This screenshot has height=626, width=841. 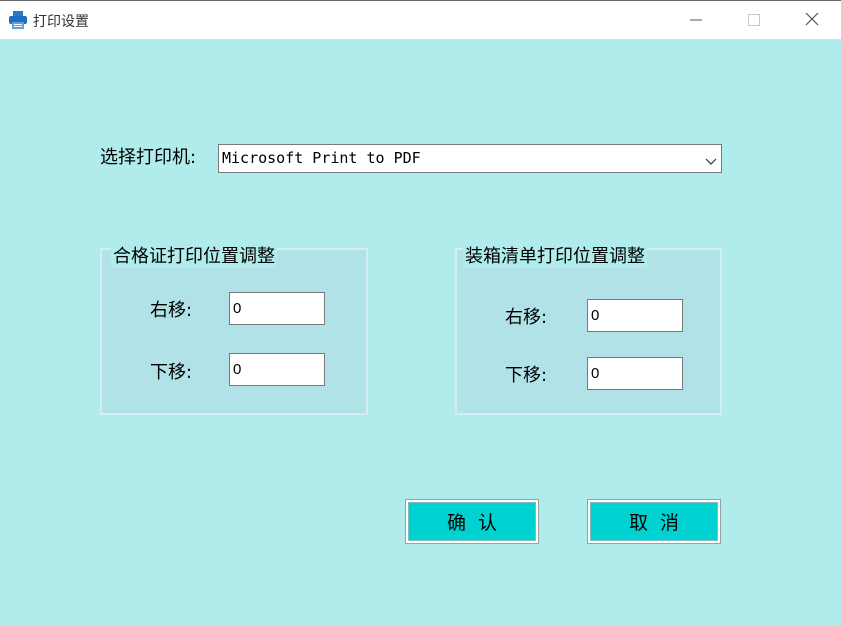 What do you see at coordinates (171, 310) in the screenshot?
I see `certificate-right-label: 右移:` at bounding box center [171, 310].